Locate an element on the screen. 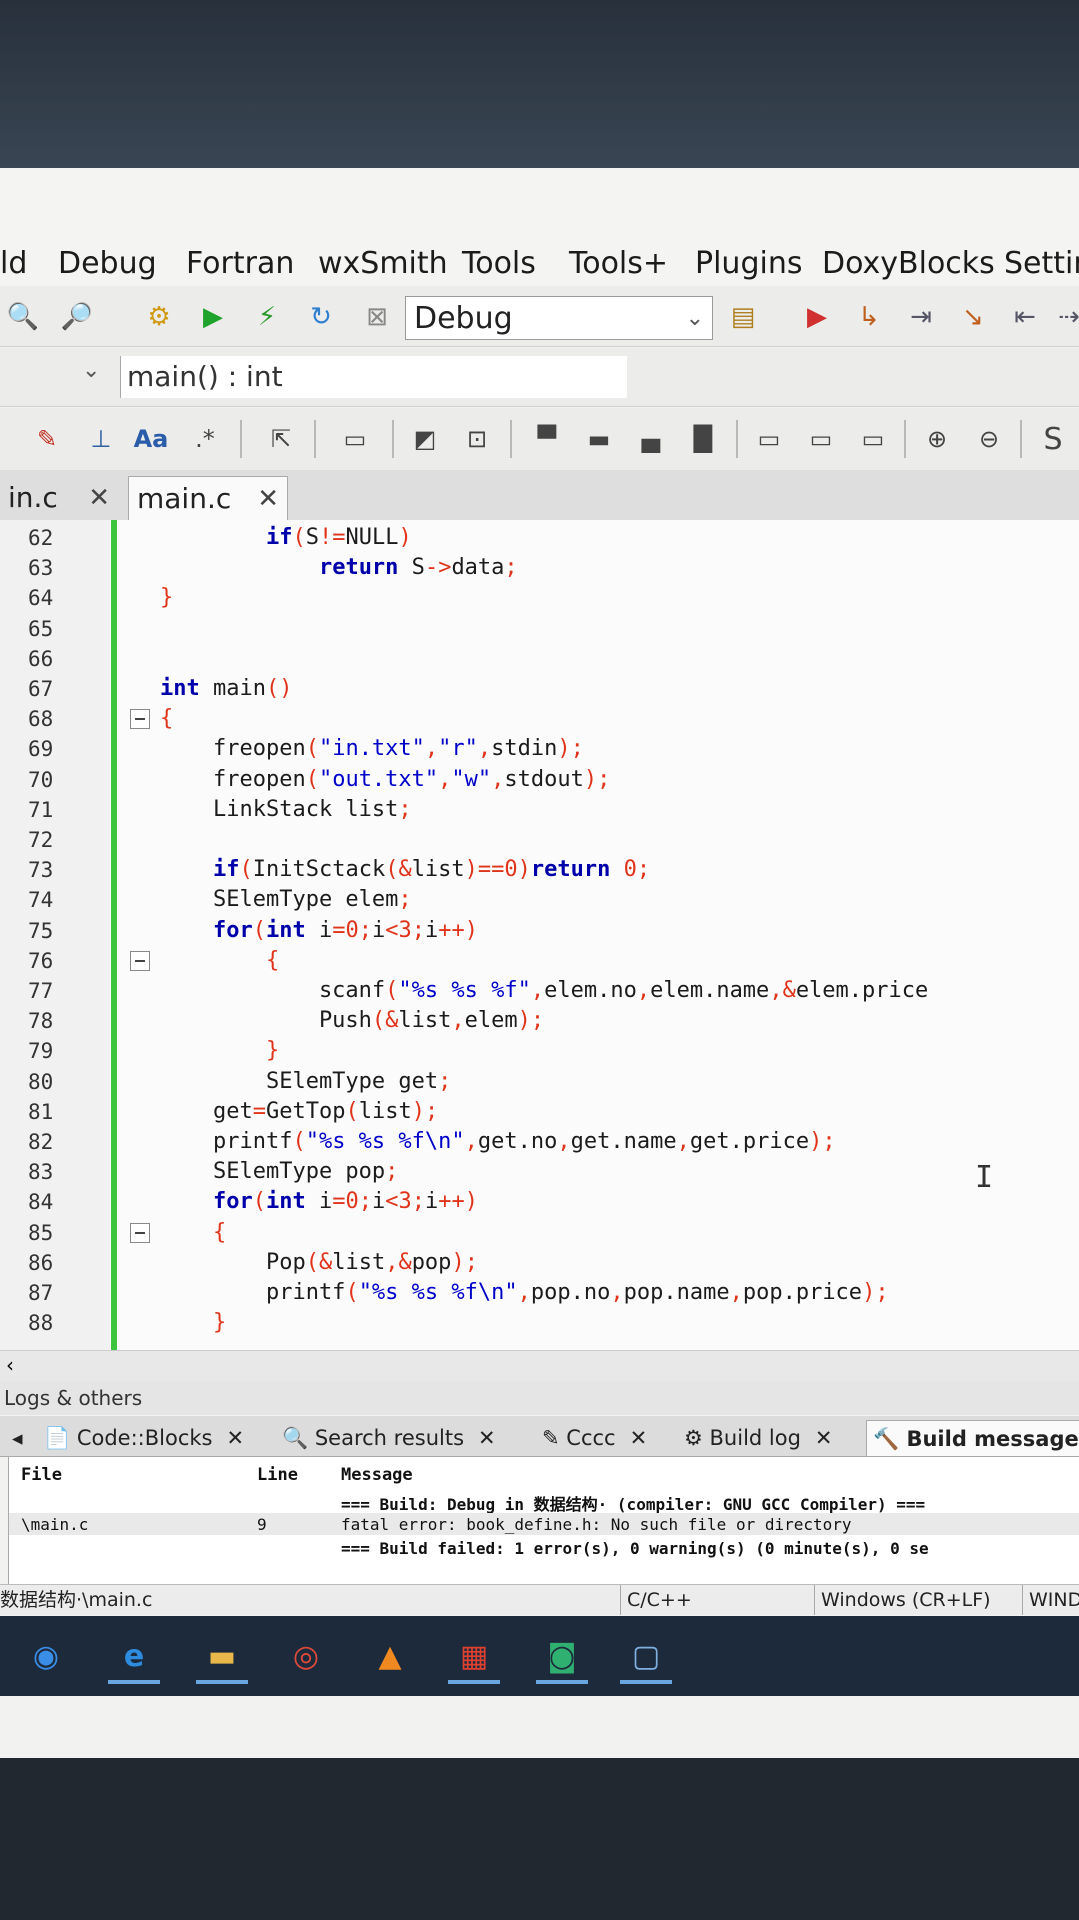  image-viewer-icon: ▢ is located at coordinates (646, 1658).